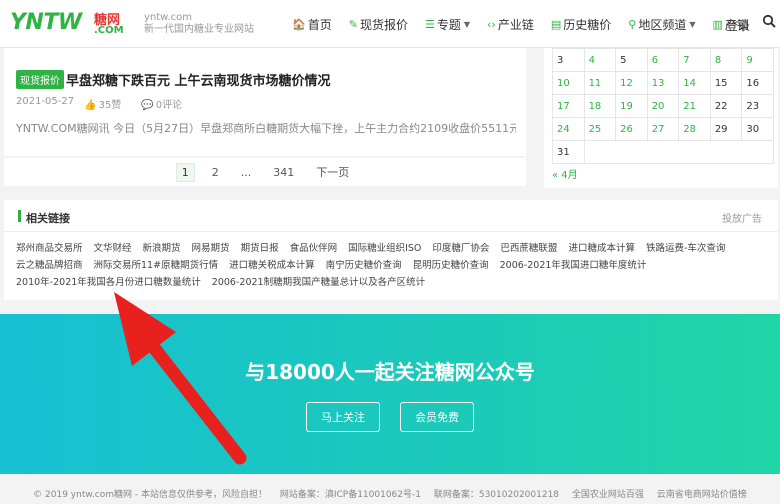  I want to click on main-nav: 🏠 首页 ✎ 现货报价 ☰ 专题 ▼ ‹› 产业链 ▤ 历史糖价 ⚲ 地区频道 ▼ ▥ 产销, so click(529, 24).